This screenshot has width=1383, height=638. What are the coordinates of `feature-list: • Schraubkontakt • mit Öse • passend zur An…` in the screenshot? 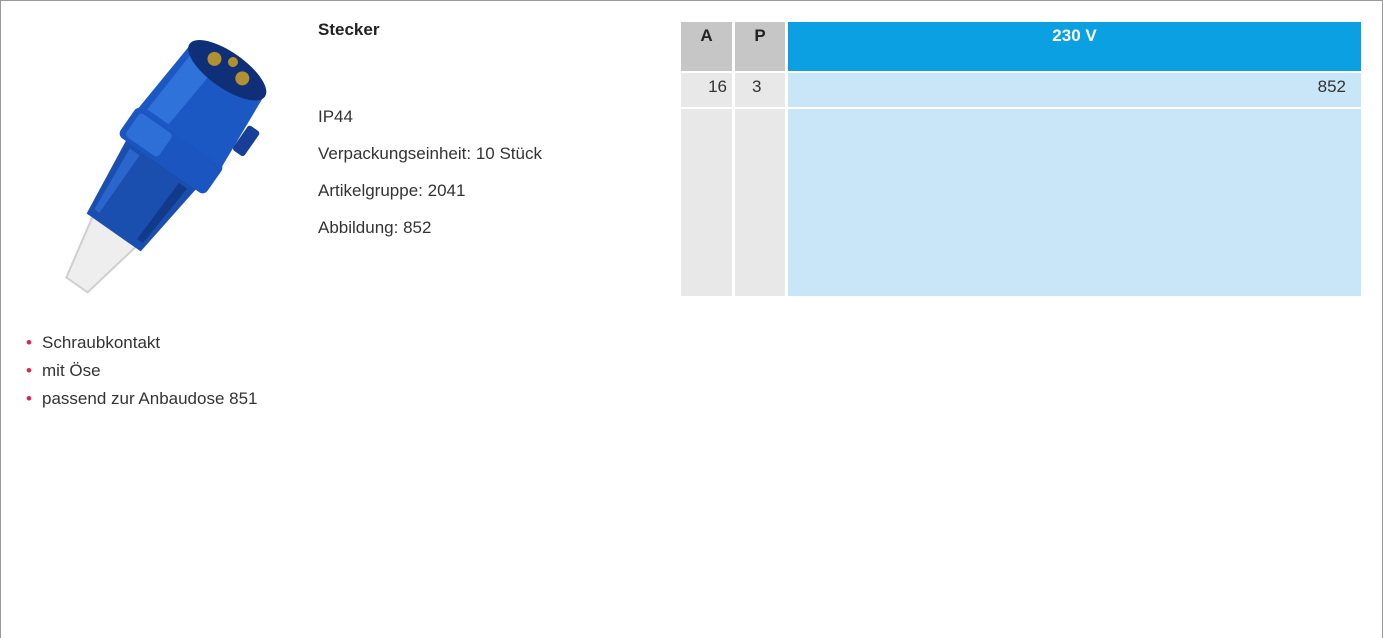 It's located at (142, 375).